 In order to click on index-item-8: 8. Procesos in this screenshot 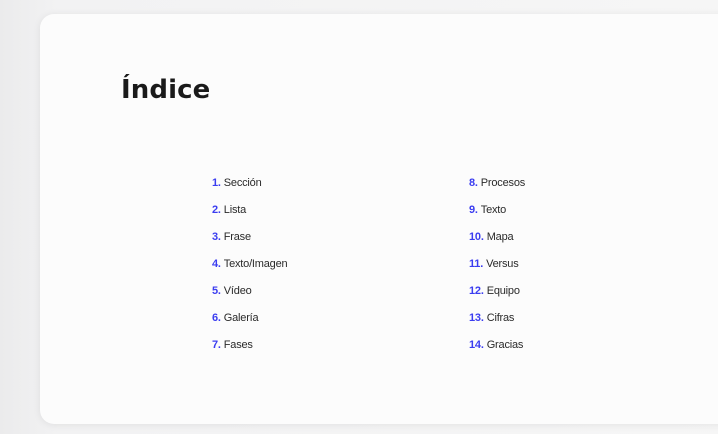, I will do `click(554, 182)`.